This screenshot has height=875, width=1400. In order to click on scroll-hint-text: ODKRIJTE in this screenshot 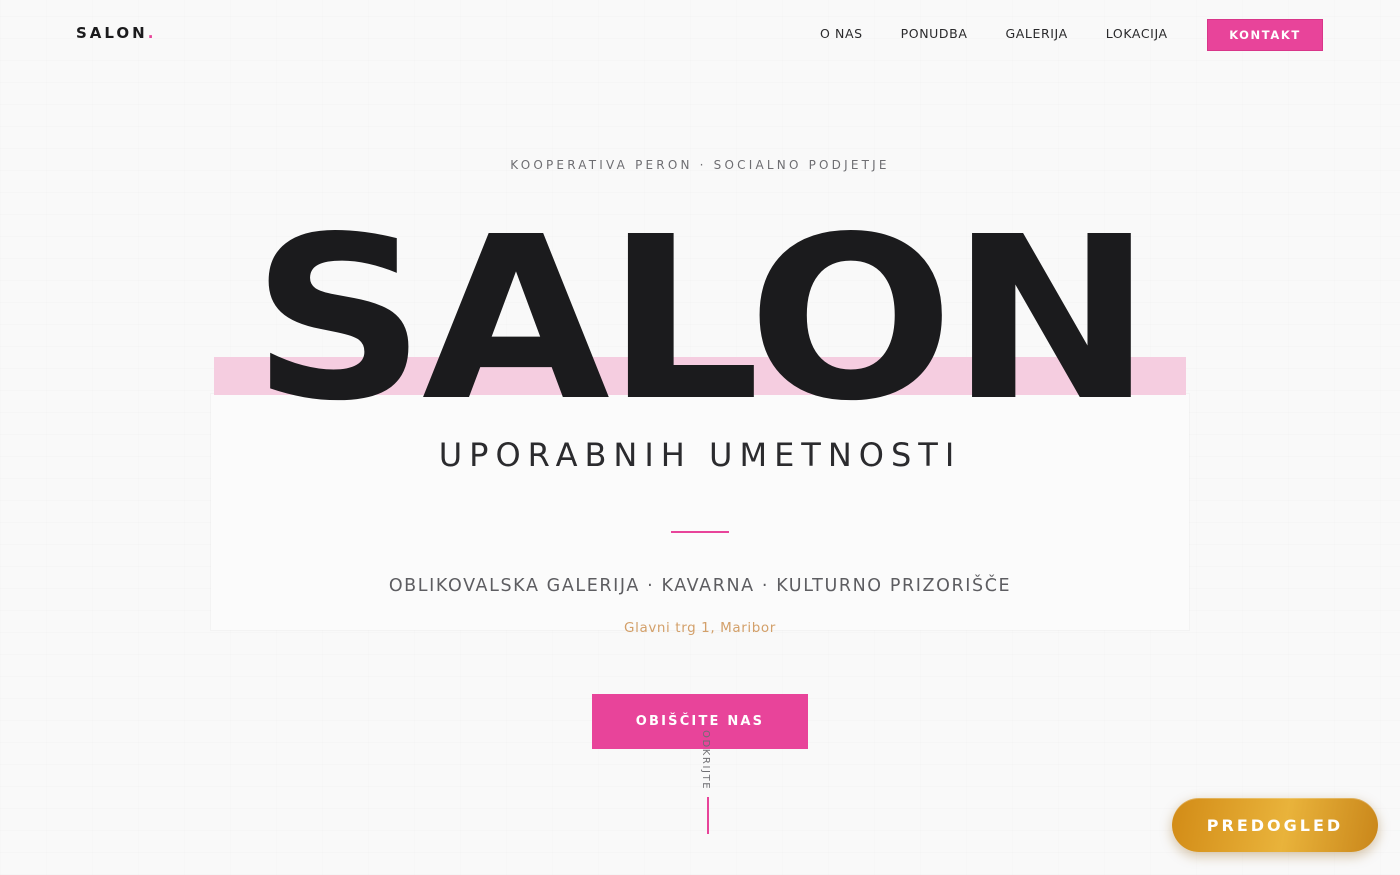, I will do `click(705, 760)`.